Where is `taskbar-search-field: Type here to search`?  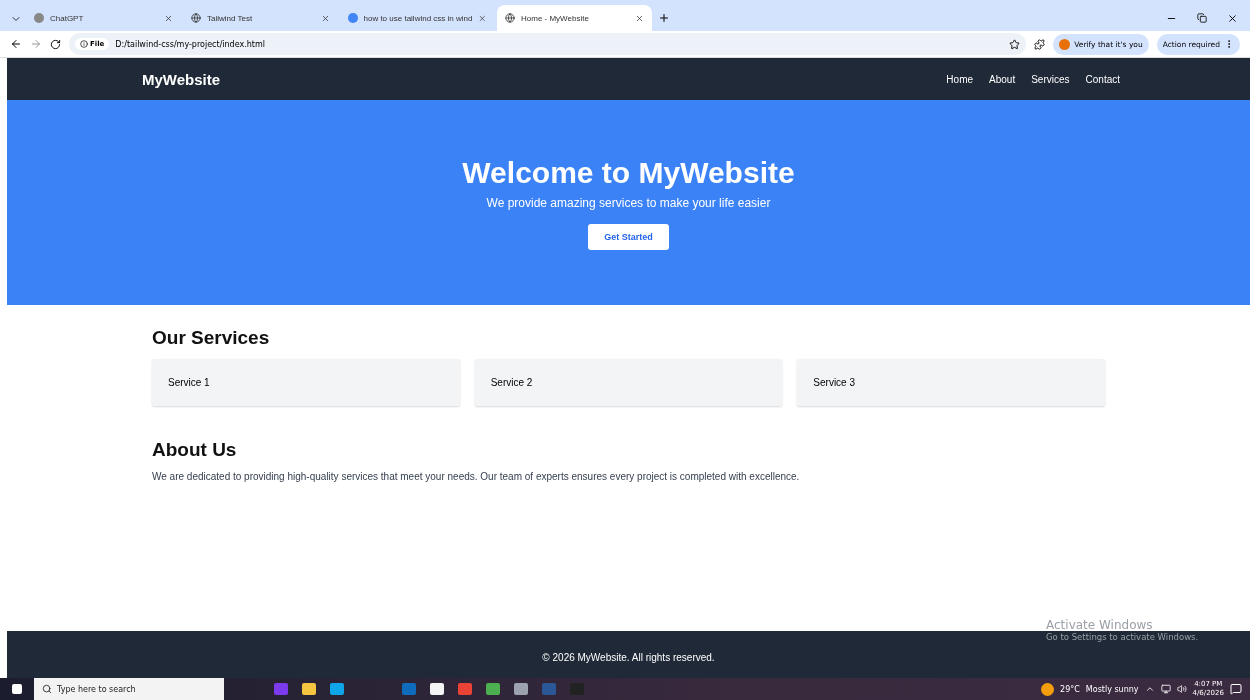
taskbar-search-field: Type here to search is located at coordinates (129, 689).